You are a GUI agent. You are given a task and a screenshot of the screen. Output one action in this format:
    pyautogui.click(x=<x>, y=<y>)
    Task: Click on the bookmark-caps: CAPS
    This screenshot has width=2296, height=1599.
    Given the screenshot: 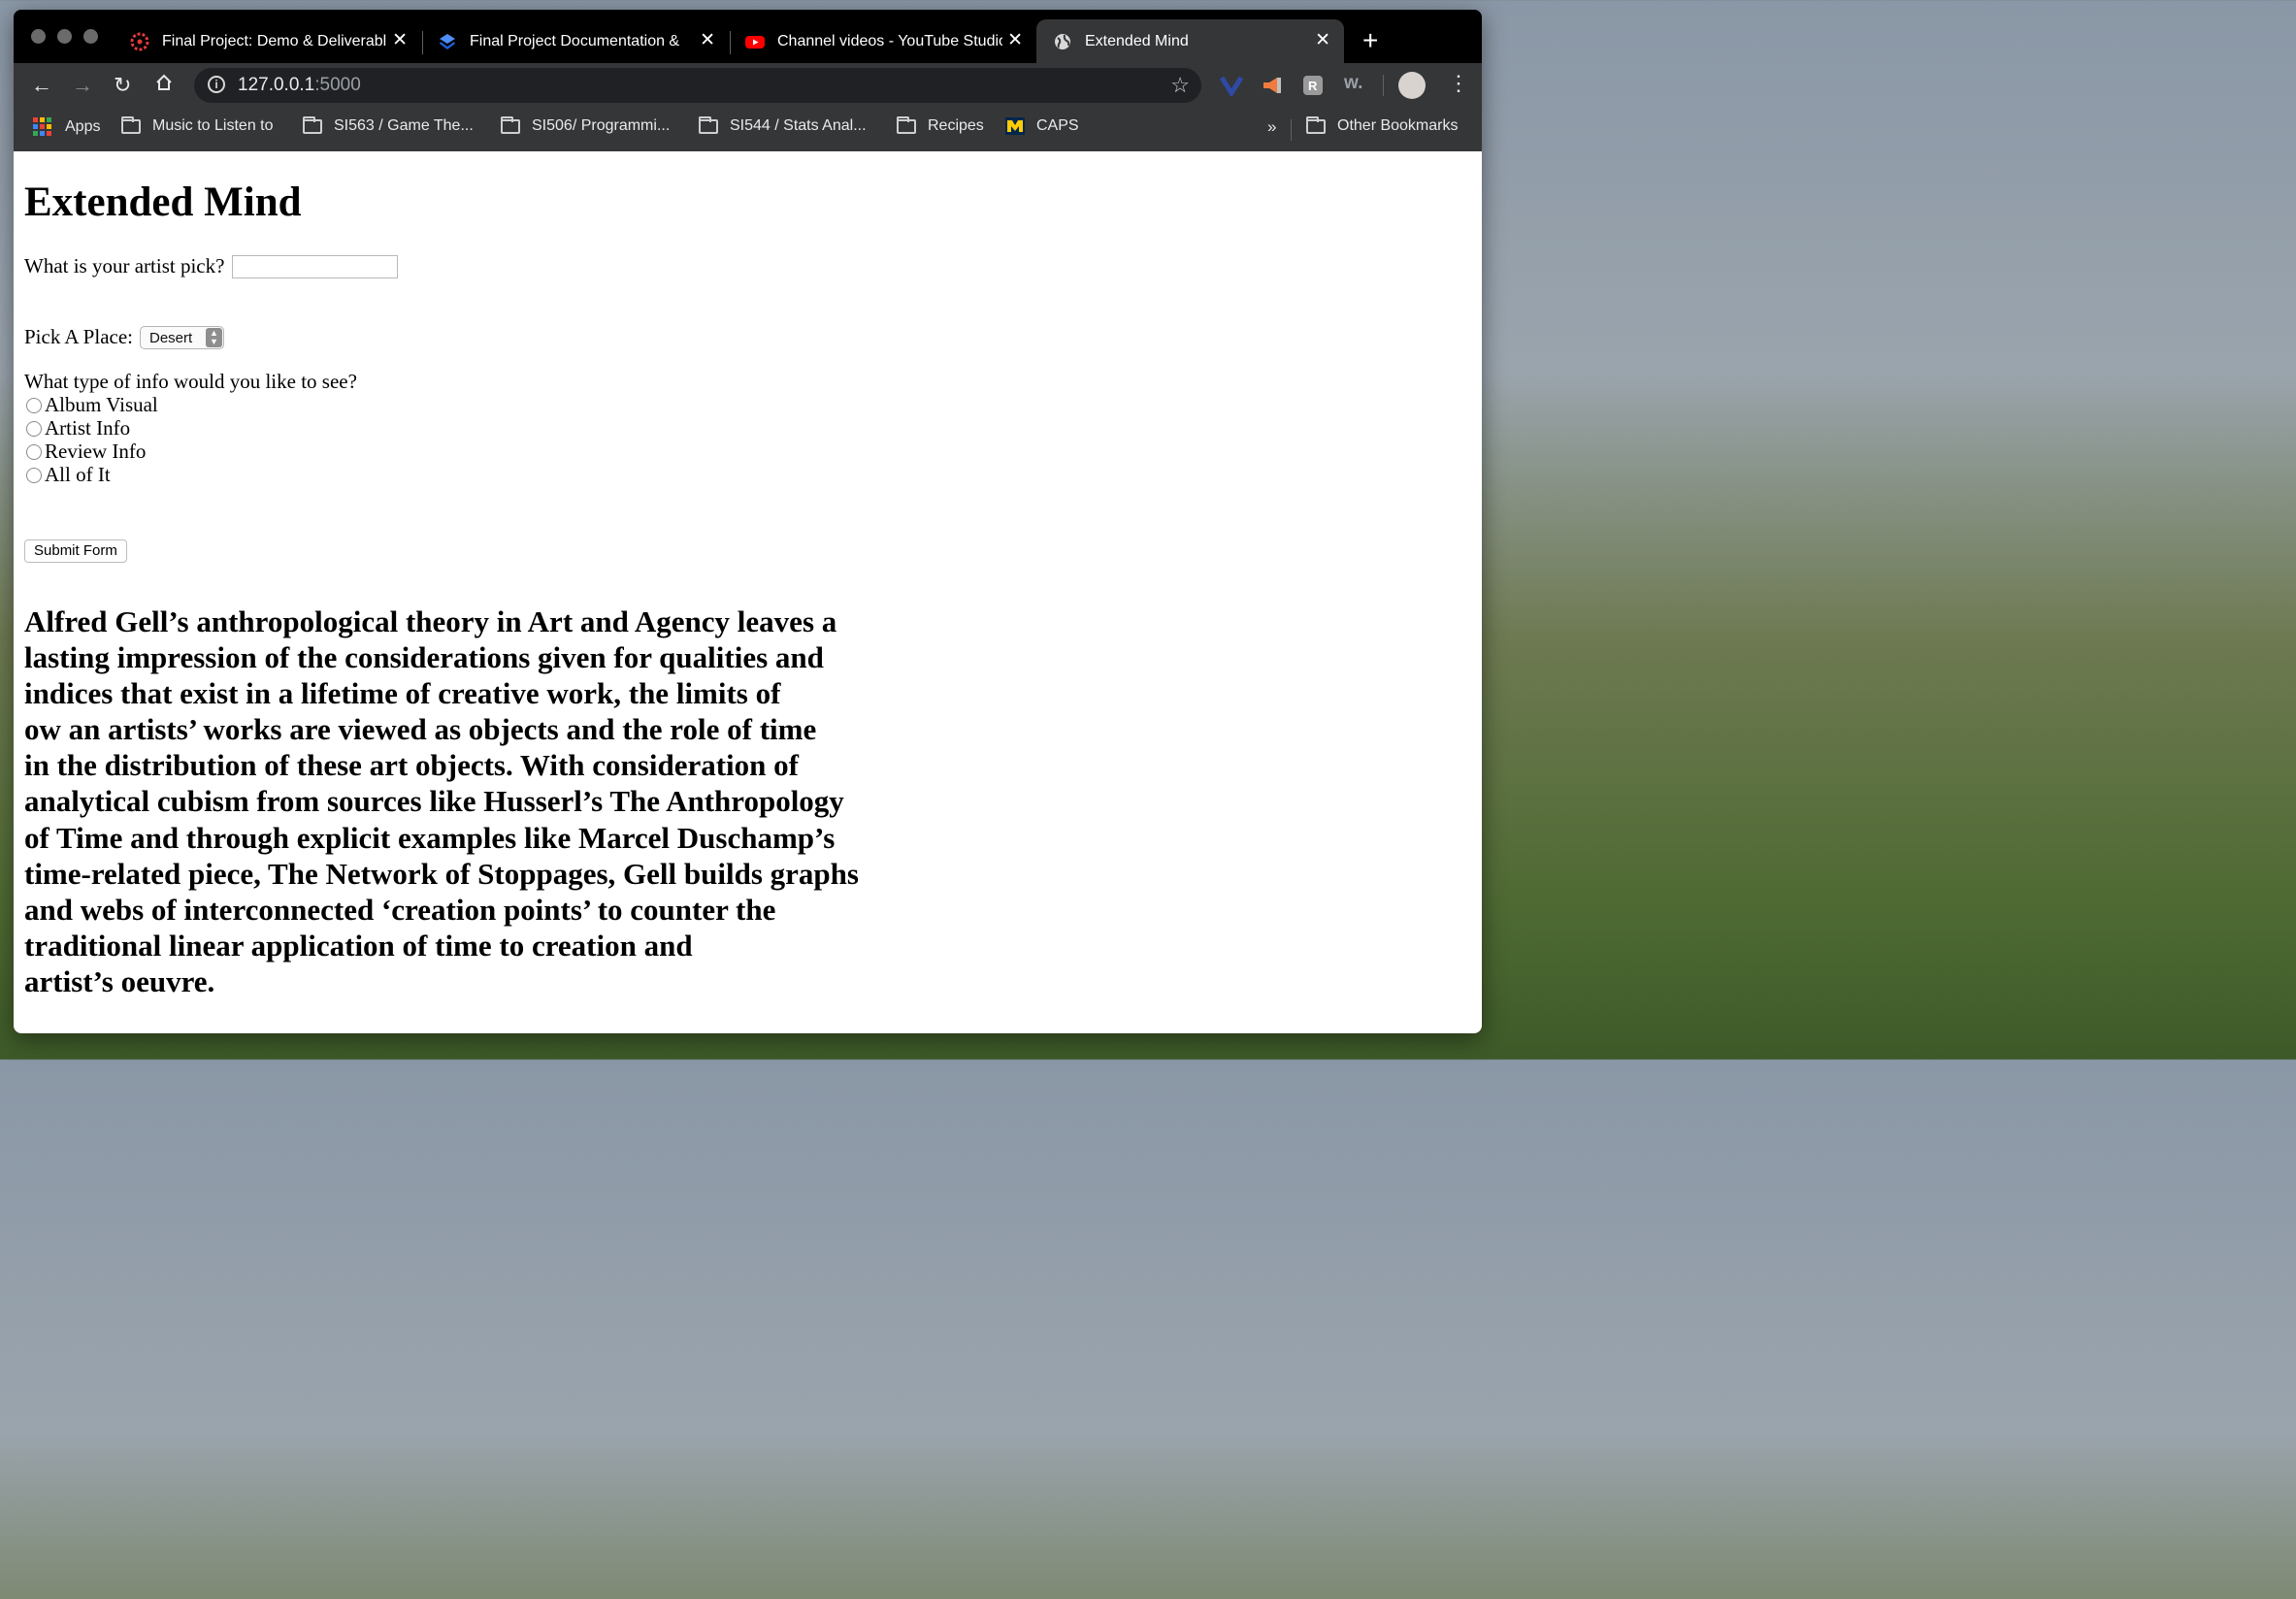 What is the action you would take?
    pyautogui.click(x=1042, y=126)
    